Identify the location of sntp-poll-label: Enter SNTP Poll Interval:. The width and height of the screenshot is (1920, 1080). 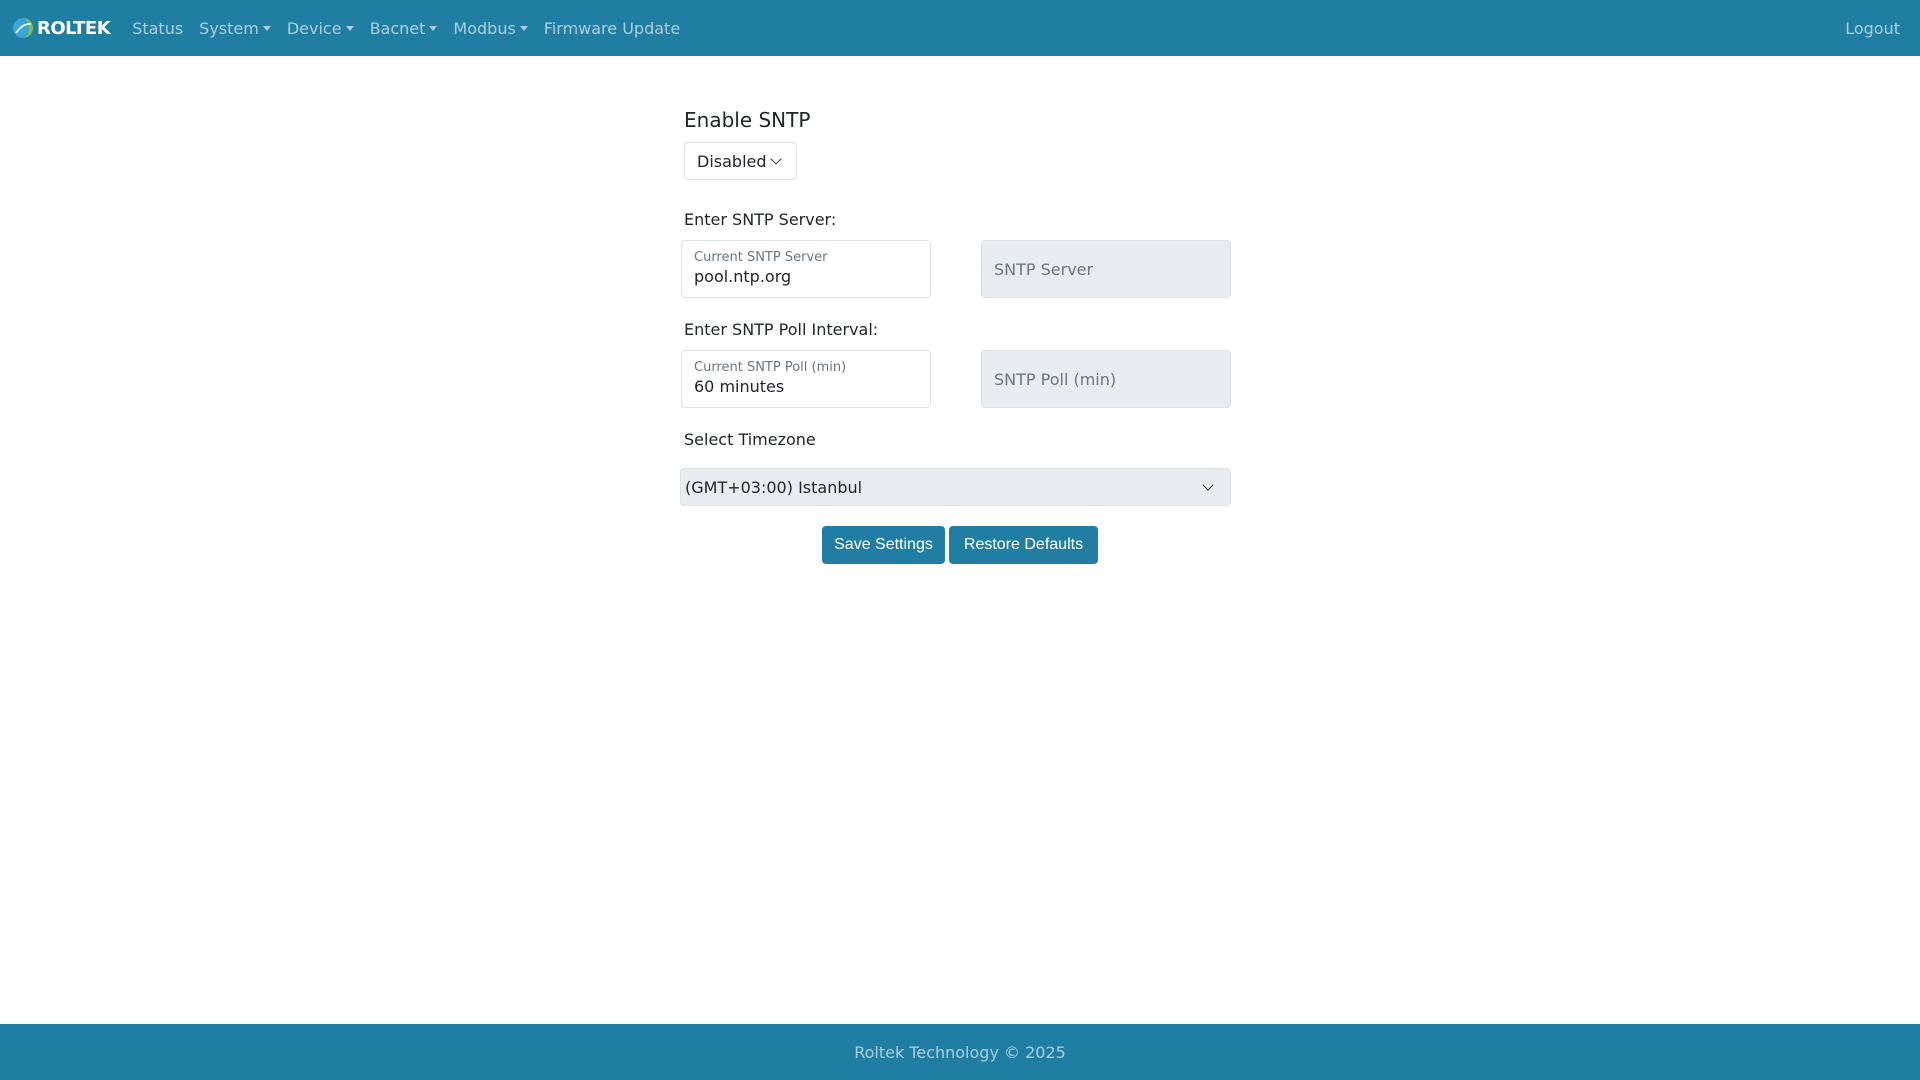
(781, 329).